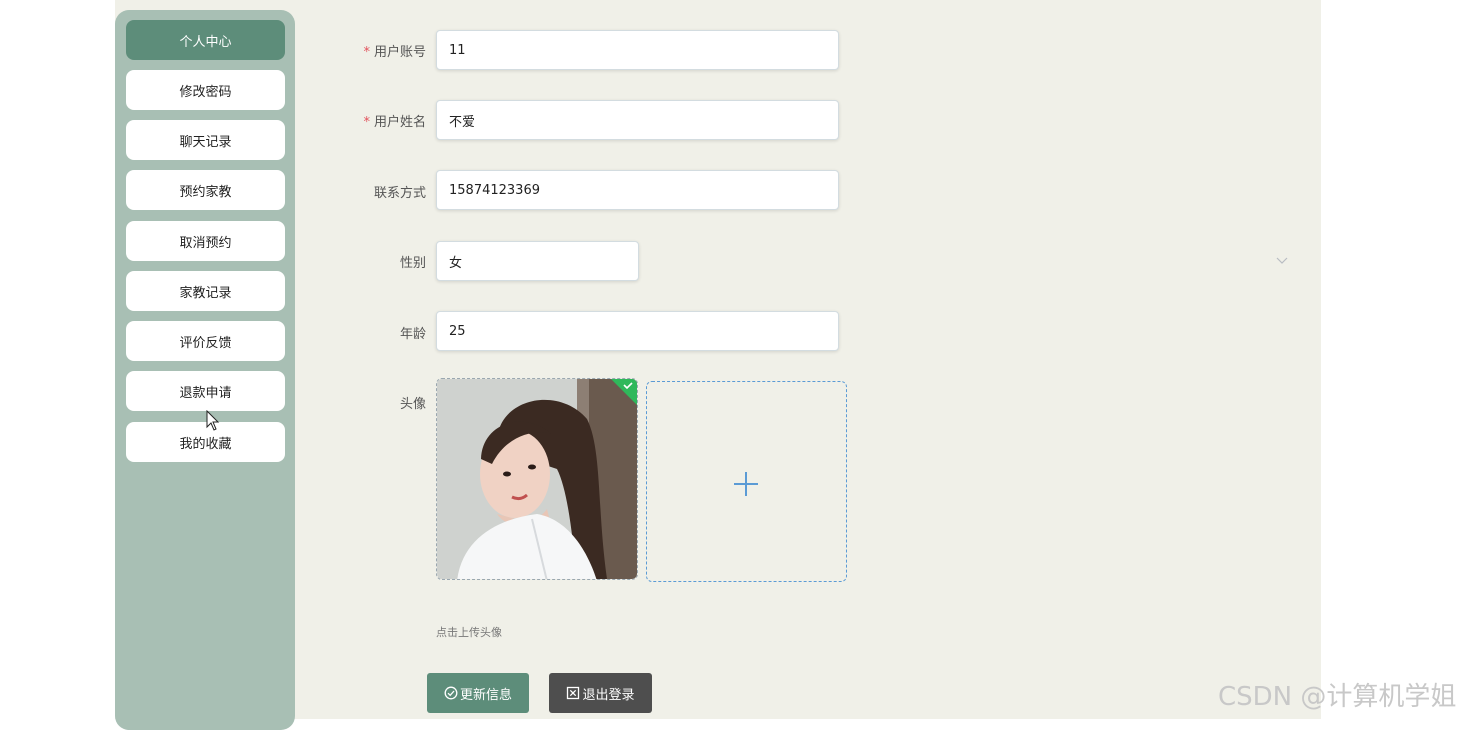  What do you see at coordinates (637, 331) in the screenshot?
I see `age-field: 25` at bounding box center [637, 331].